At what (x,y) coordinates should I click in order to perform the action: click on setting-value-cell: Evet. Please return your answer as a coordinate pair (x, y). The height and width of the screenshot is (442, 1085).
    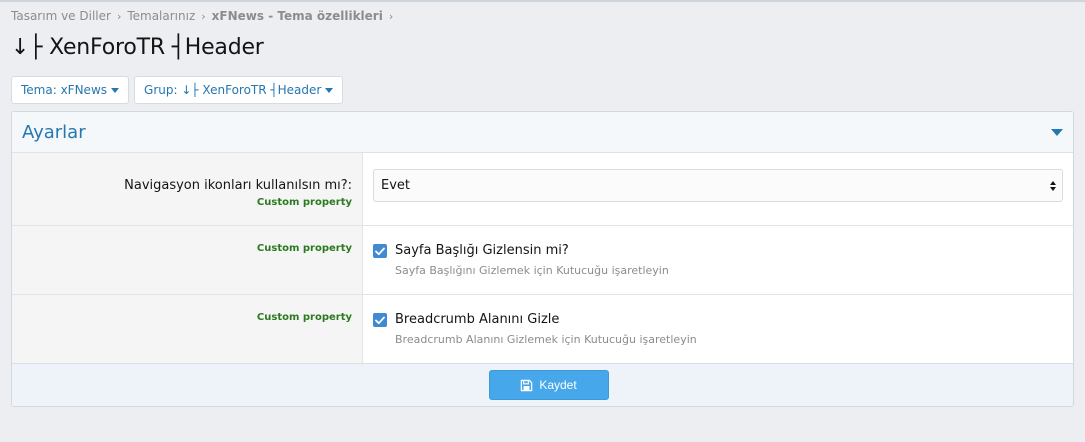
    Looking at the image, I should click on (718, 189).